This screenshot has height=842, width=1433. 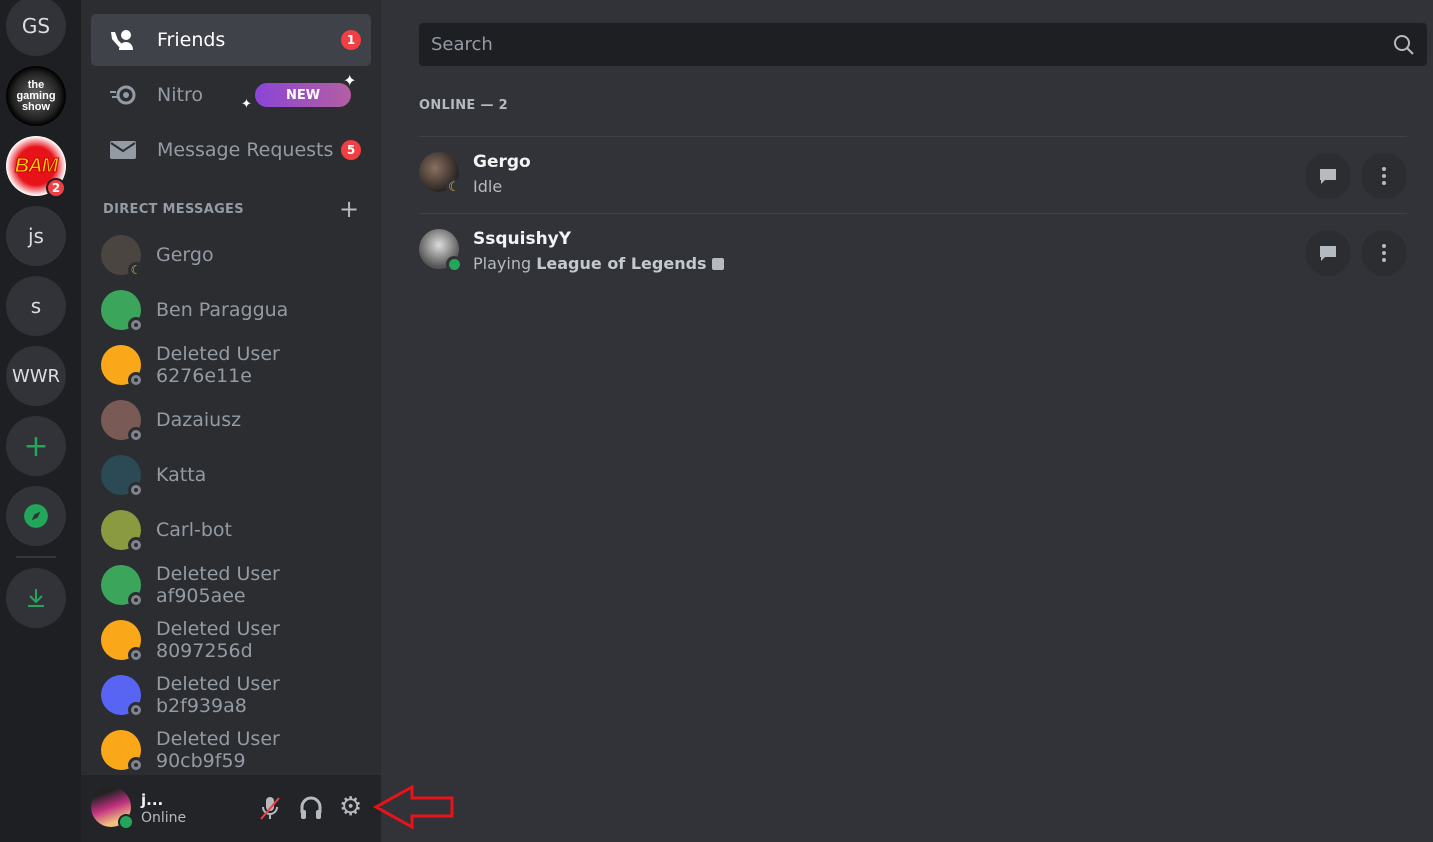 I want to click on dm-item: Deleted User b2f939a8, so click(x=231, y=695).